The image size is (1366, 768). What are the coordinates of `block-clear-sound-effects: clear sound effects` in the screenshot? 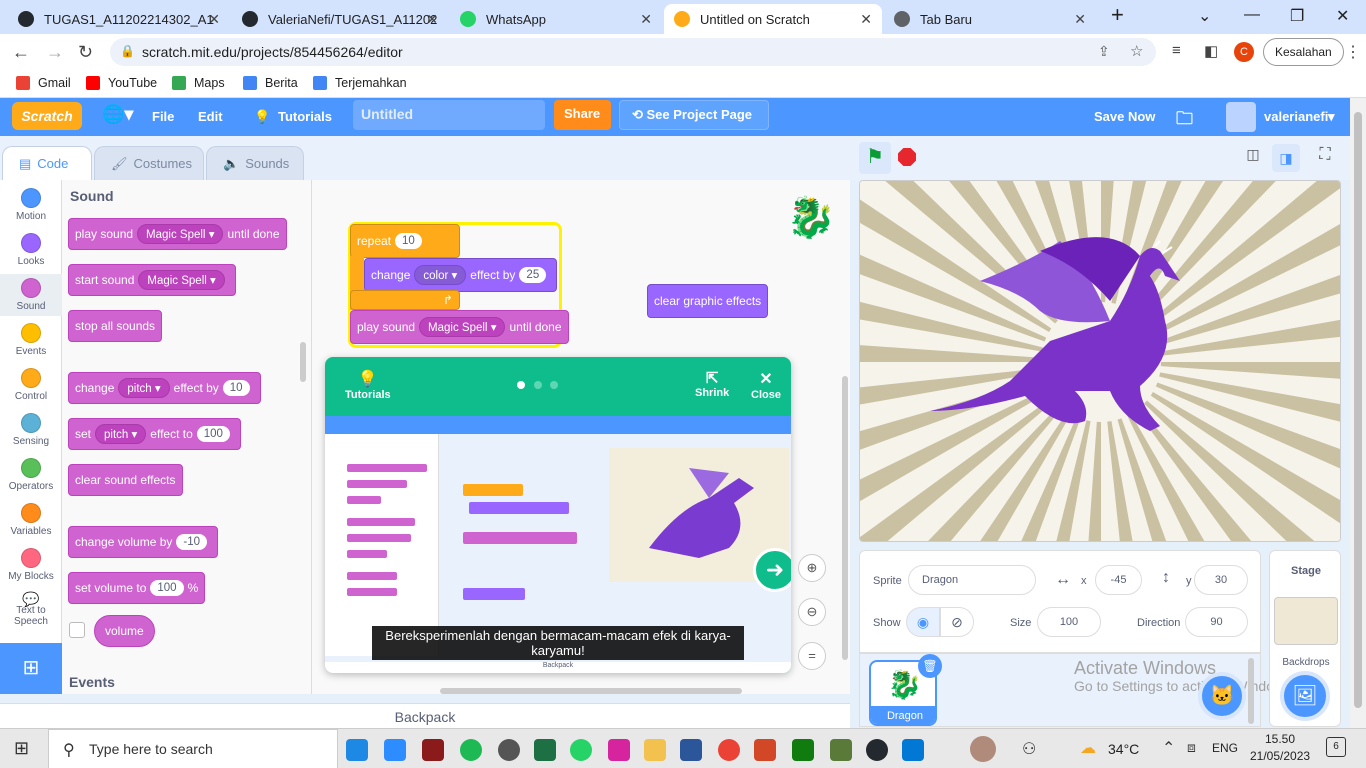 It's located at (125, 480).